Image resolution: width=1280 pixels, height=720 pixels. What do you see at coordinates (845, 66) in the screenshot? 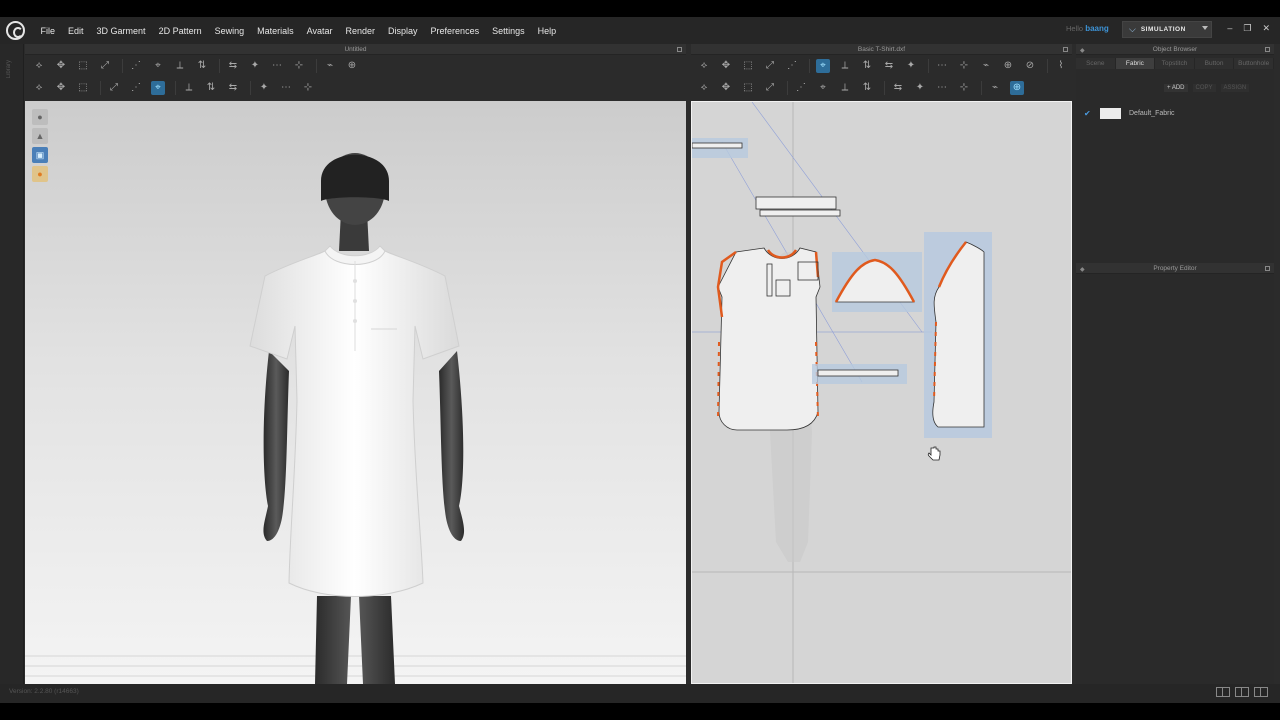
I see `rectangle-icon: ⟂` at bounding box center [845, 66].